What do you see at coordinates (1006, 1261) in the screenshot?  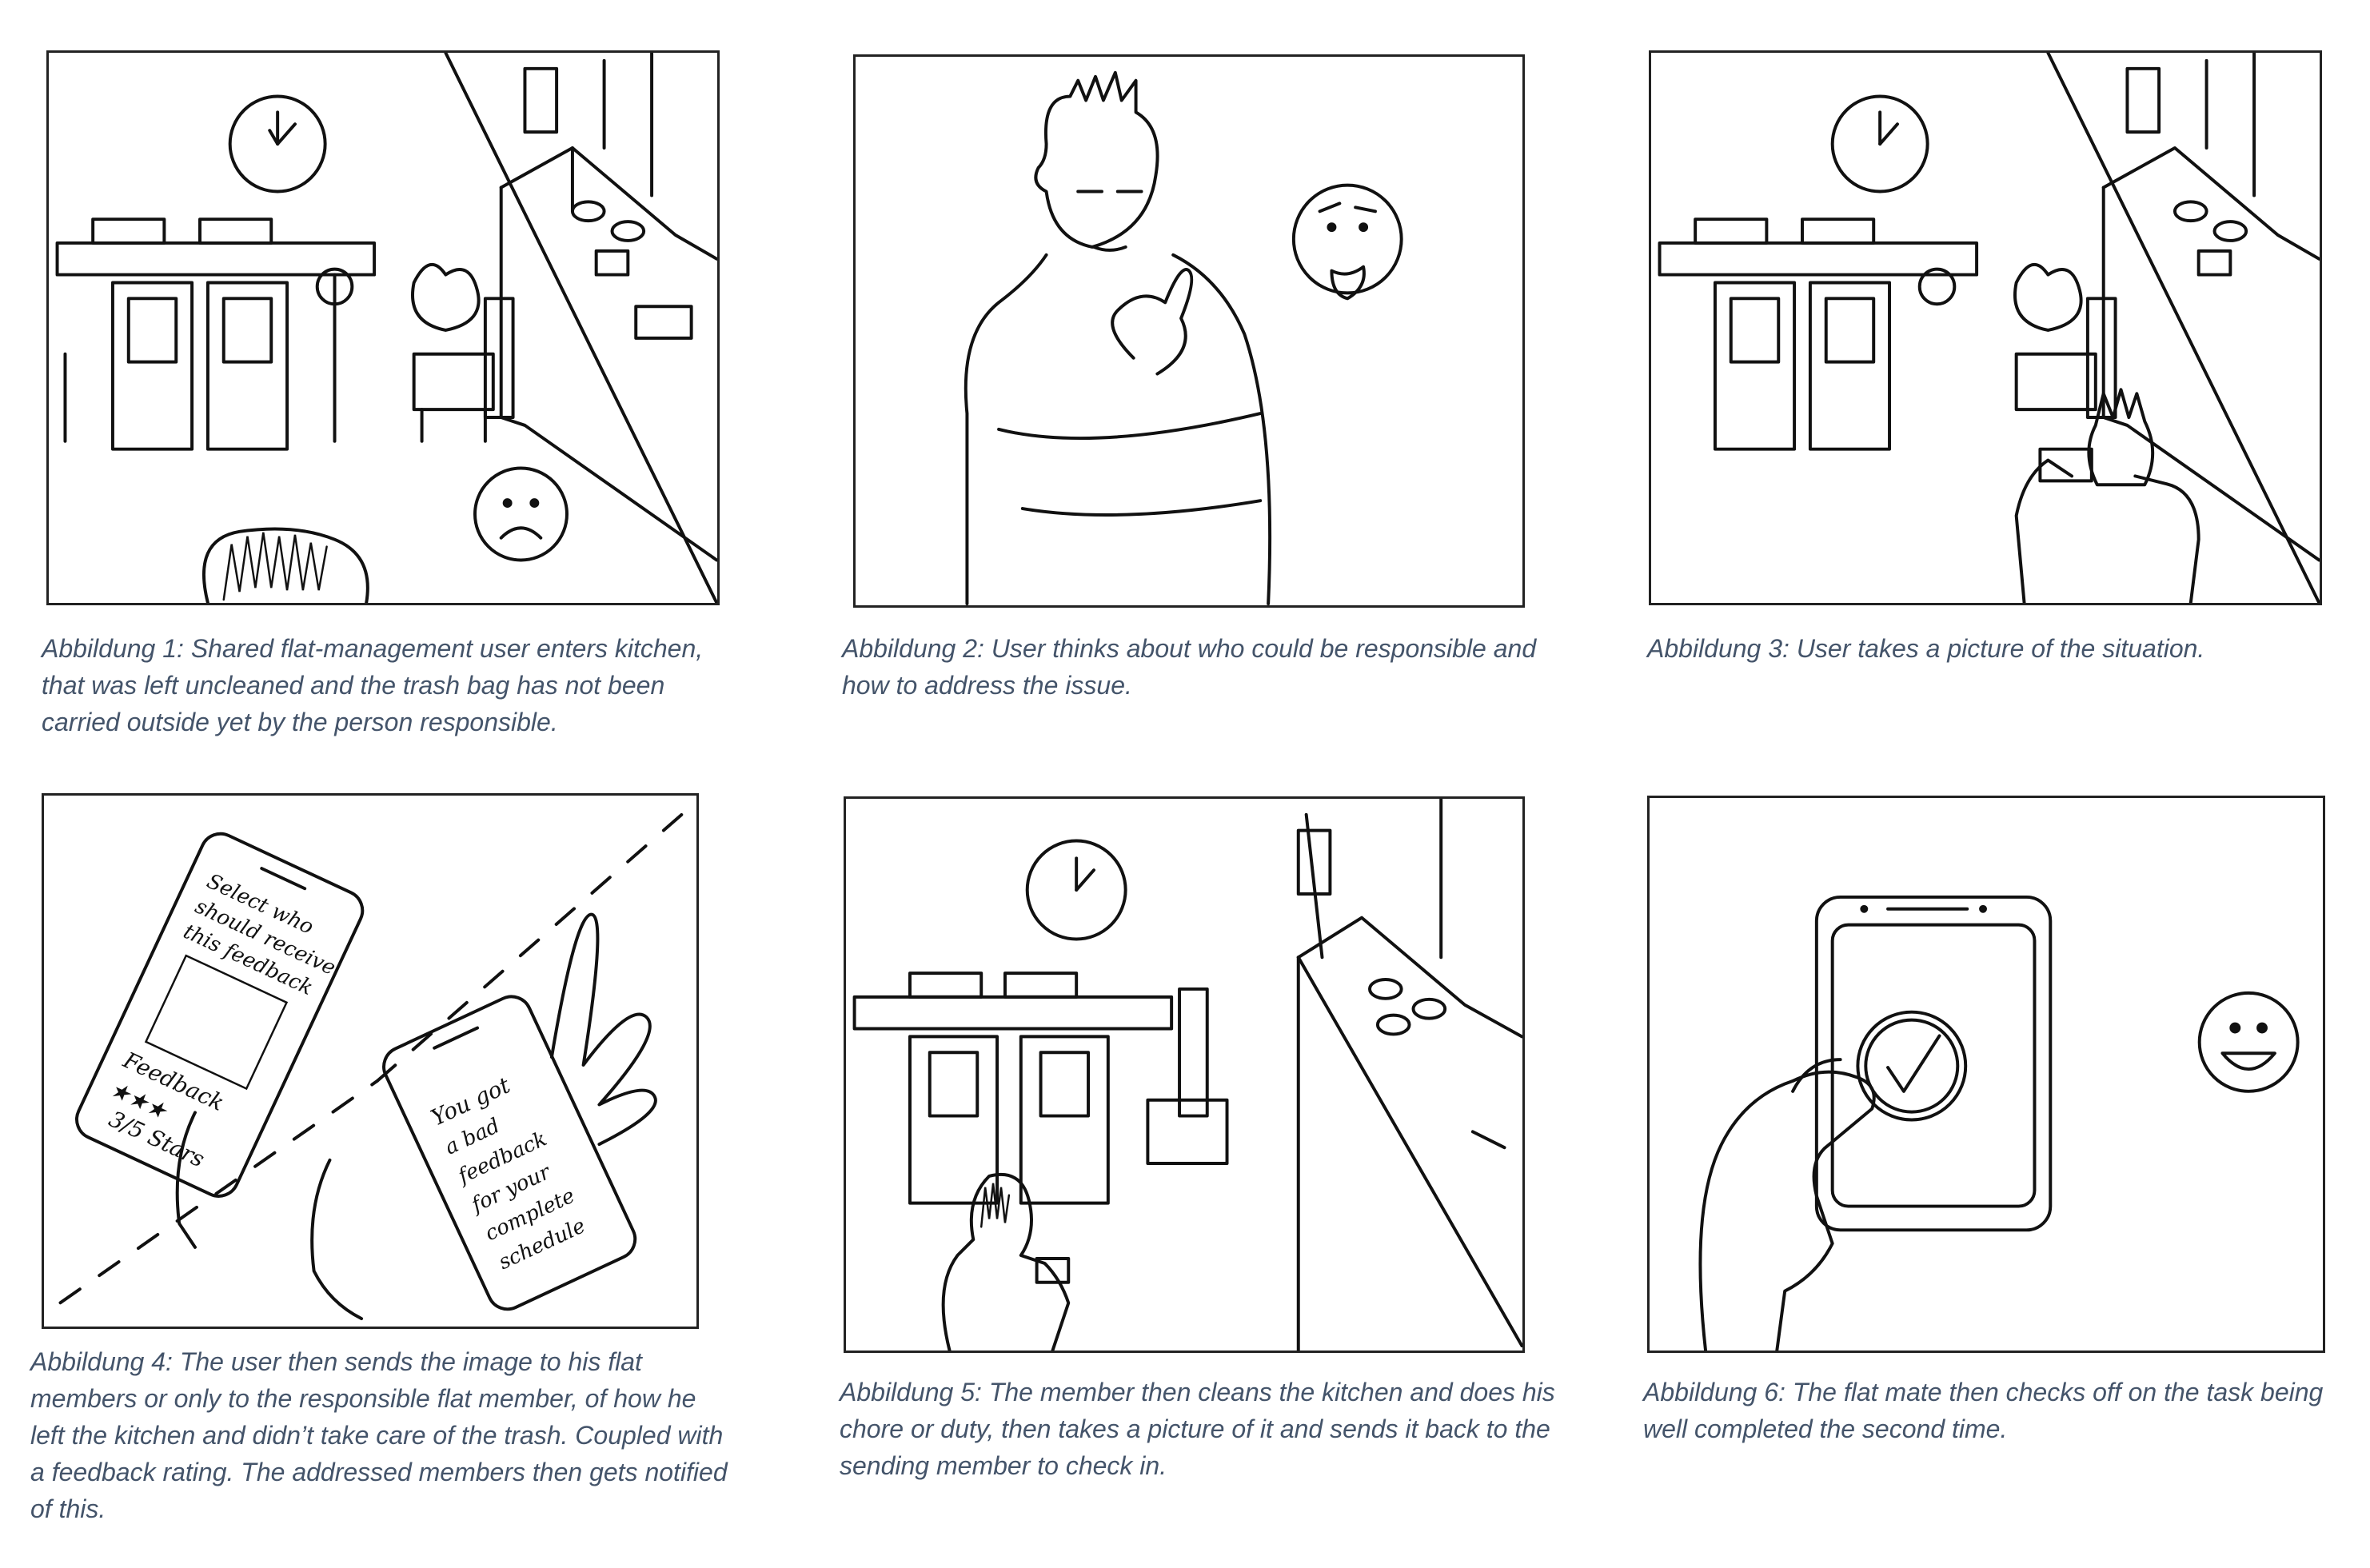 I see `person-cleaning` at bounding box center [1006, 1261].